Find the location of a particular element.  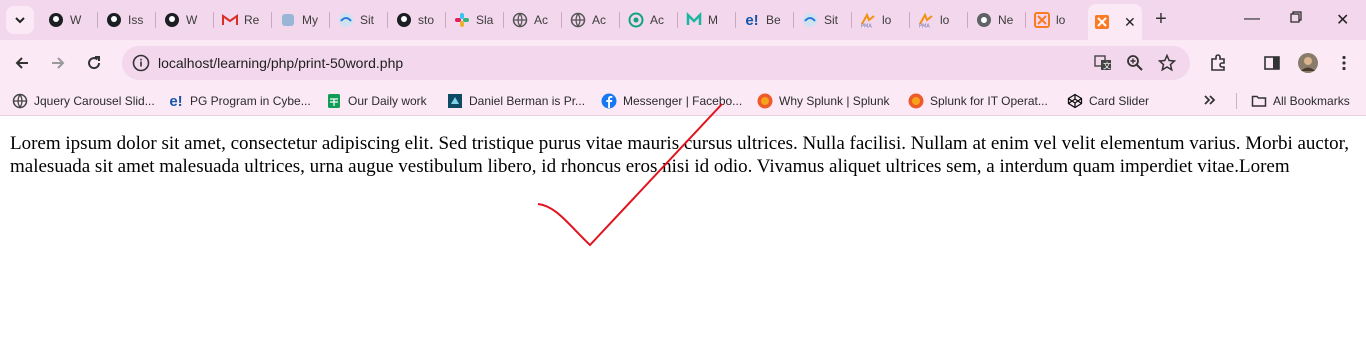

avatar is located at coordinates (1308, 63).